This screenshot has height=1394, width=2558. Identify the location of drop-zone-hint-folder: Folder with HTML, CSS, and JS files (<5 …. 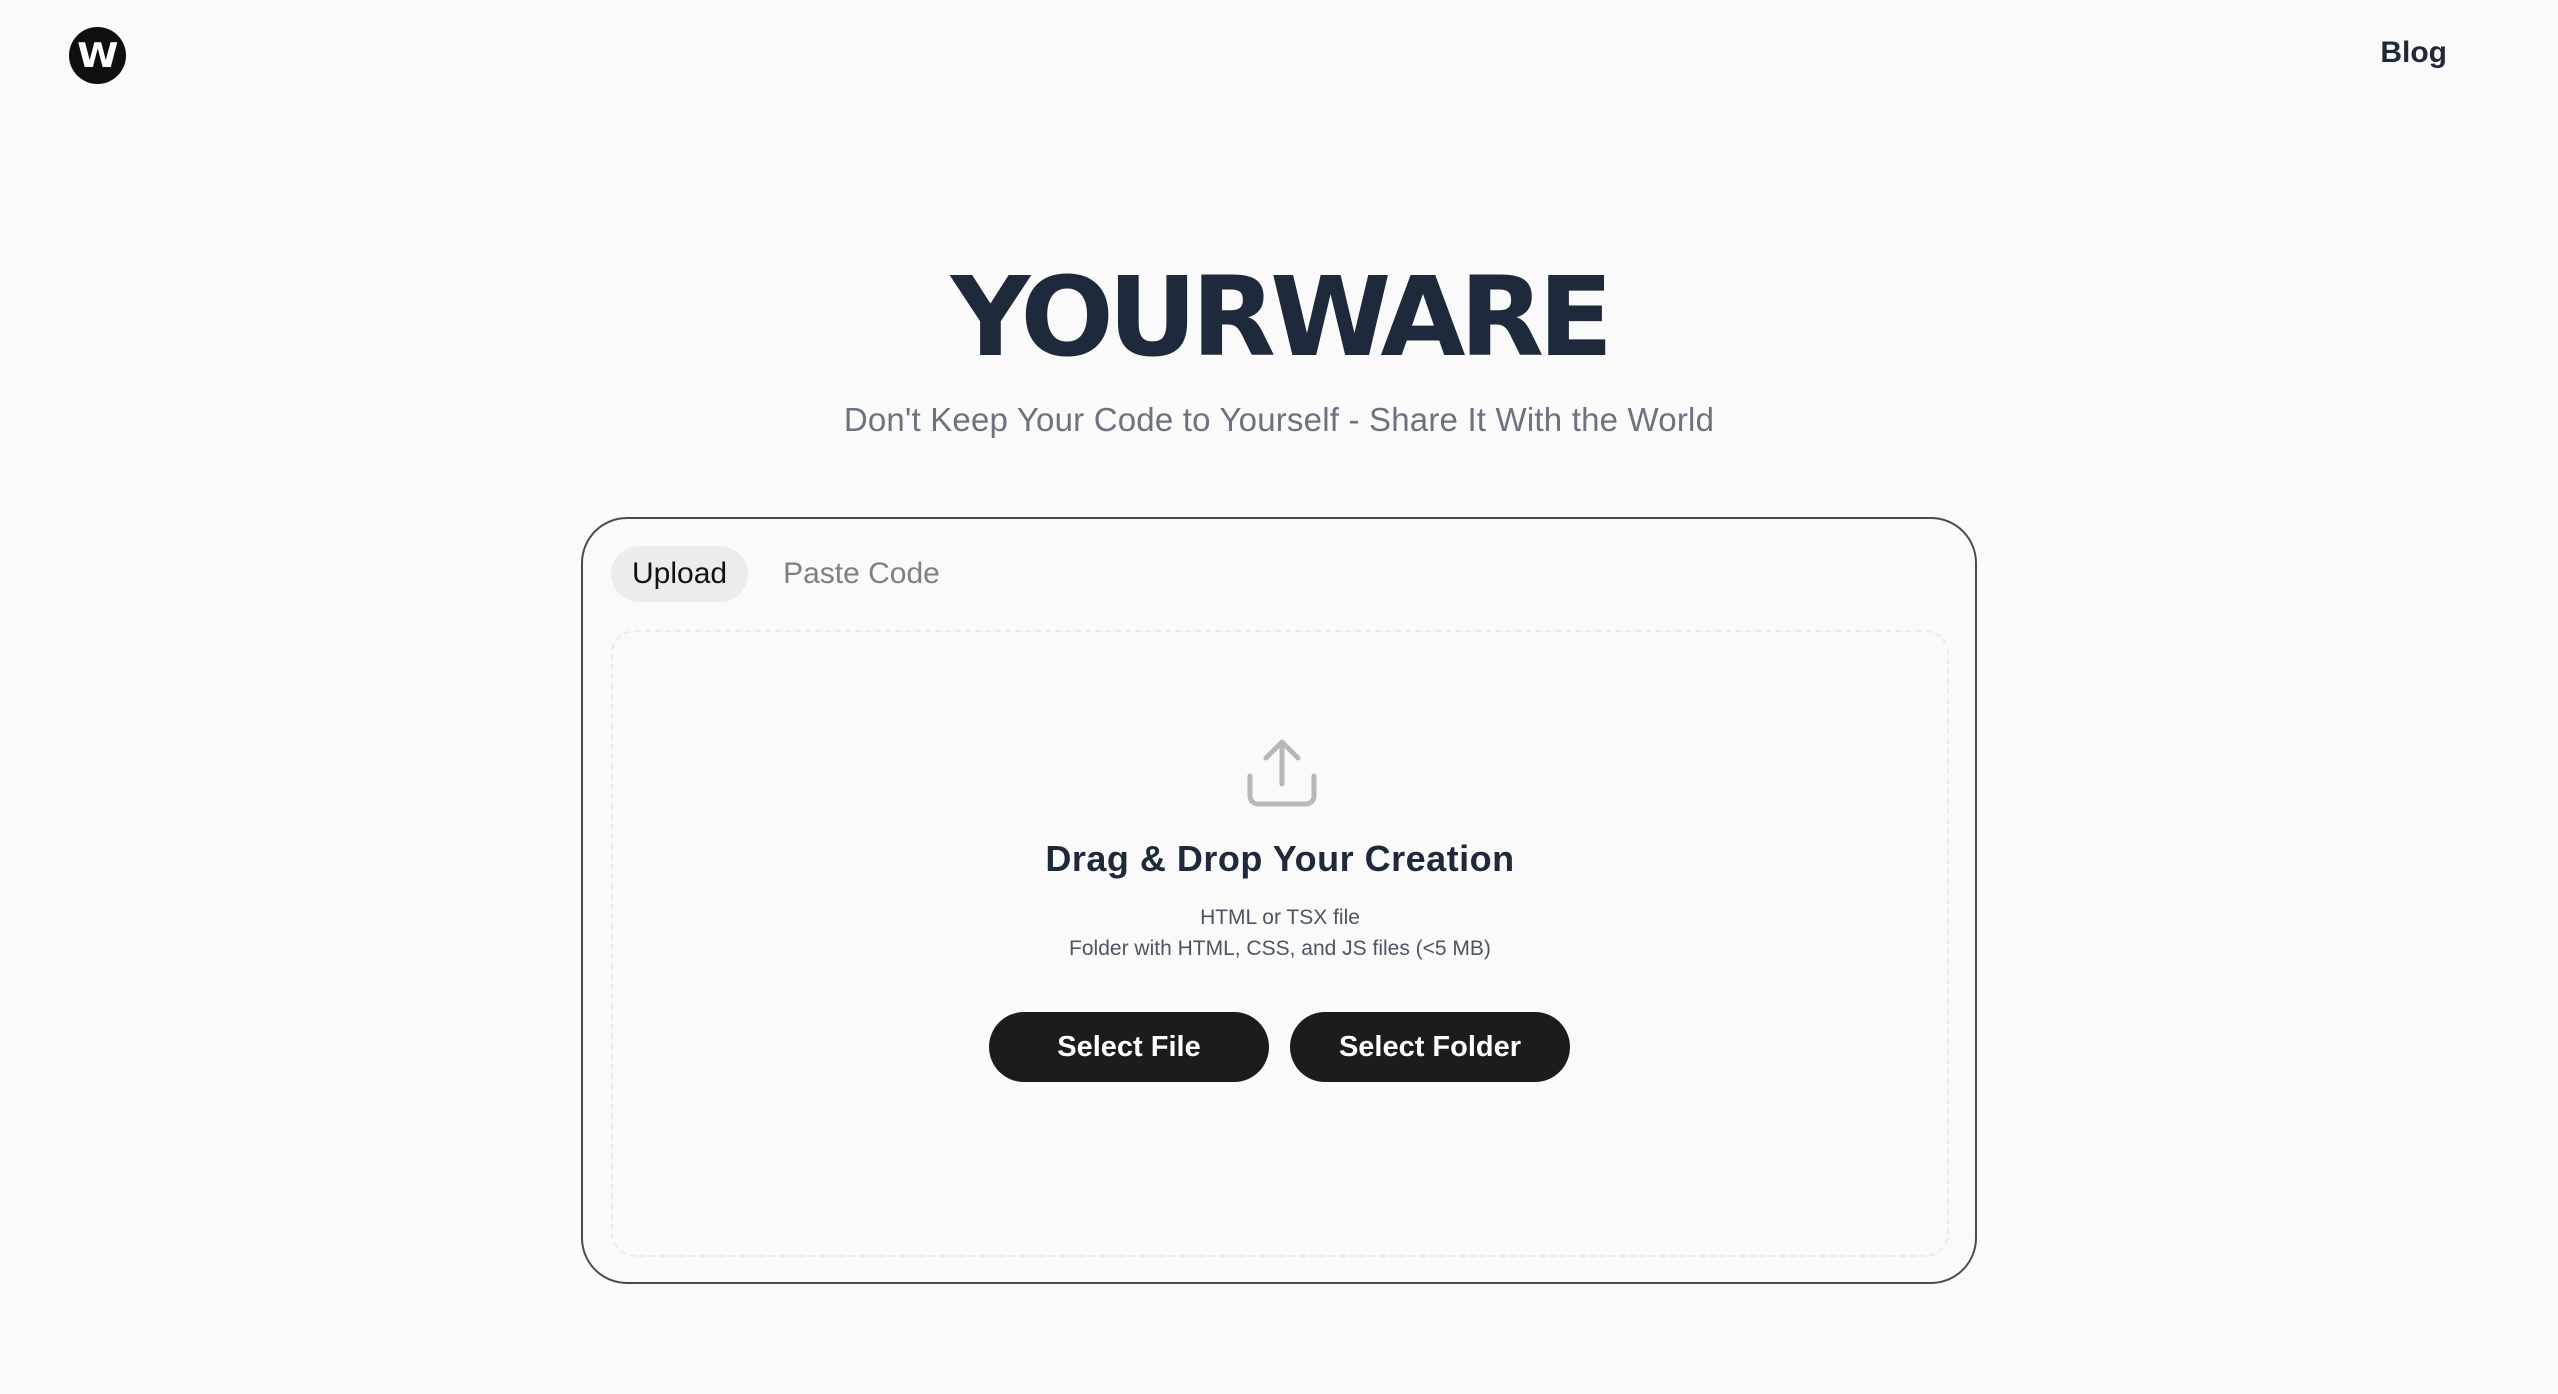
(1280, 948).